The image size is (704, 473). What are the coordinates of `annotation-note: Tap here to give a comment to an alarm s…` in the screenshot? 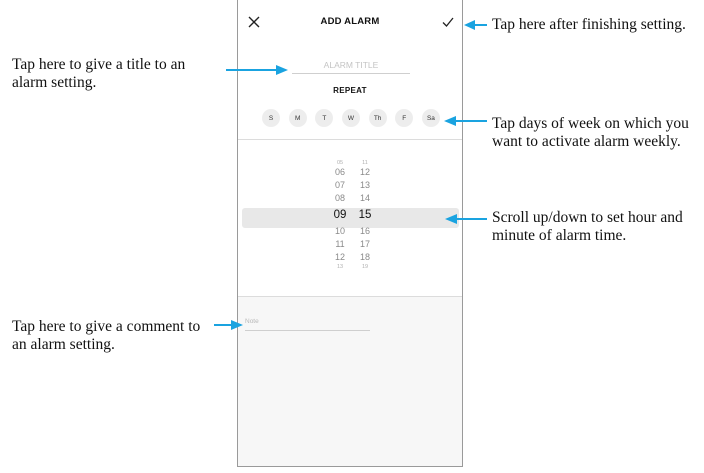 It's located at (106, 335).